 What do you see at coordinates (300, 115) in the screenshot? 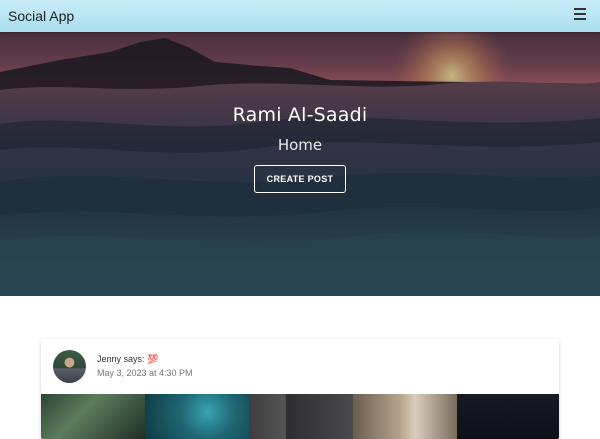
I see `profile-name: Rami Al-Saadi` at bounding box center [300, 115].